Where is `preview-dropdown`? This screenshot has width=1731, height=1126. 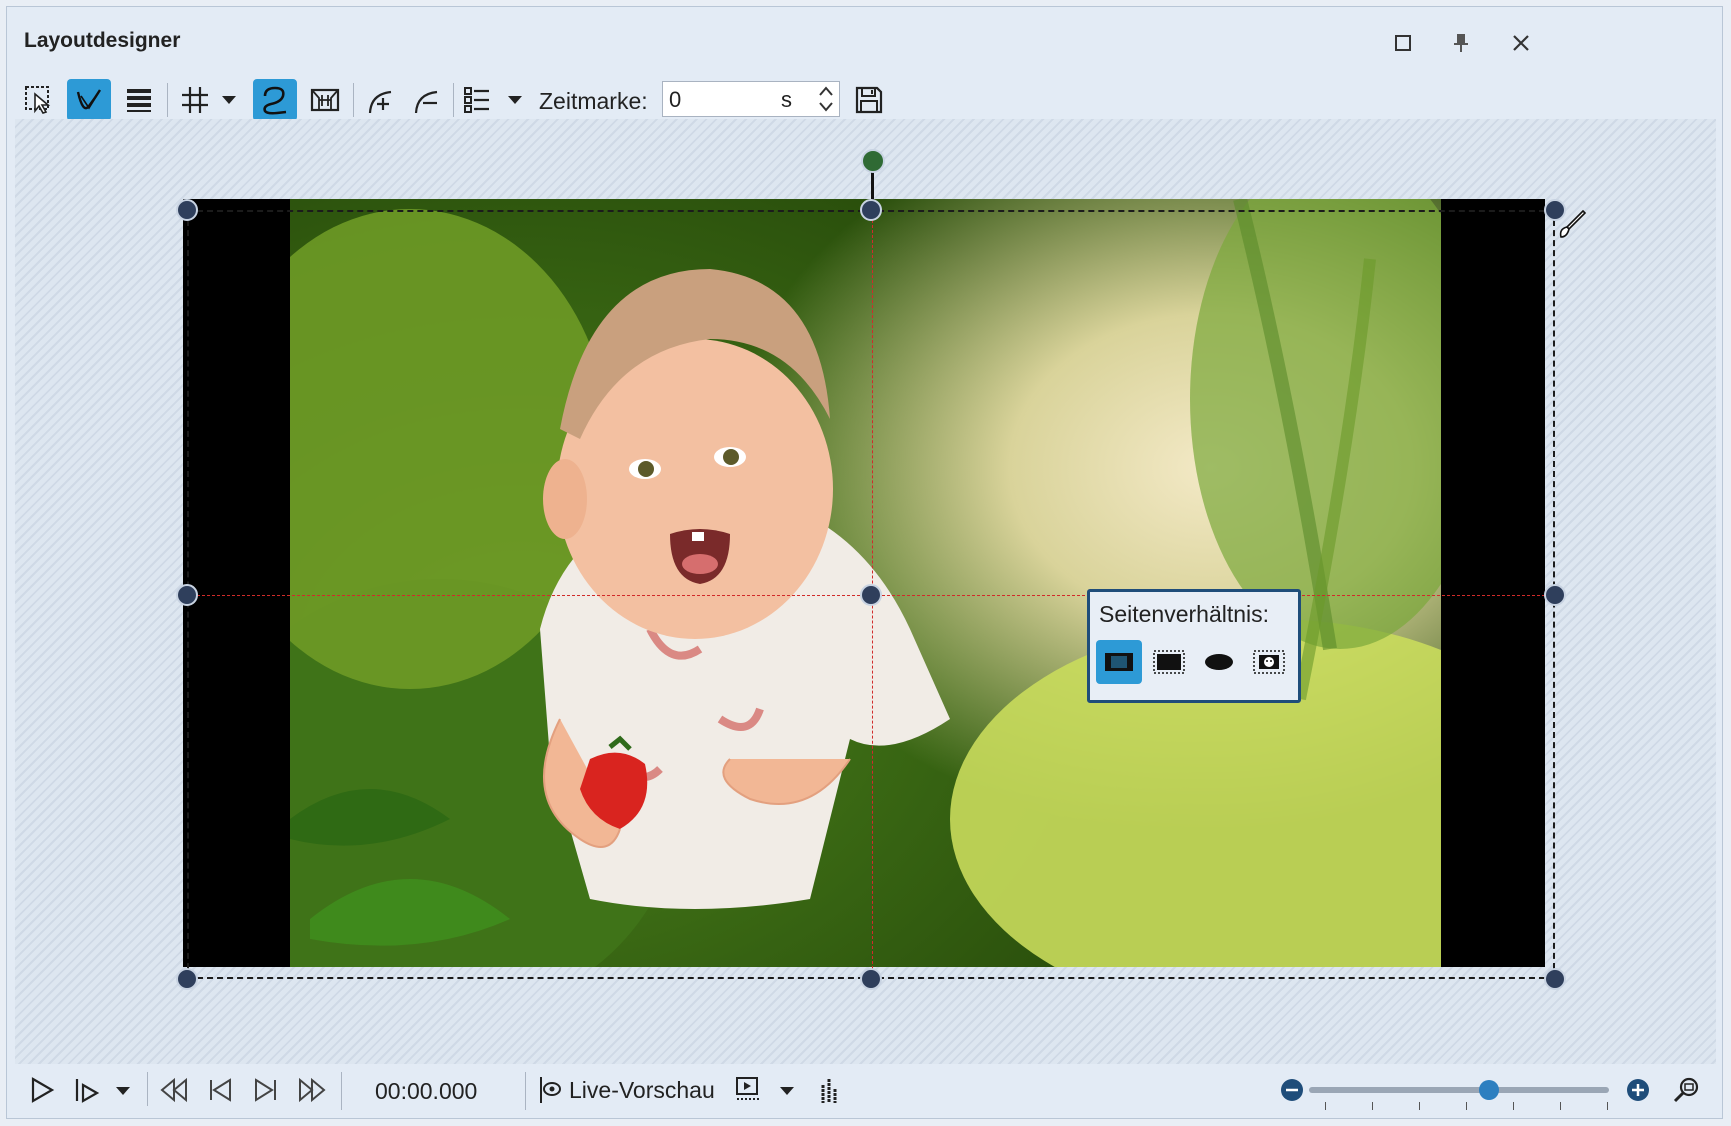 preview-dropdown is located at coordinates (787, 1091).